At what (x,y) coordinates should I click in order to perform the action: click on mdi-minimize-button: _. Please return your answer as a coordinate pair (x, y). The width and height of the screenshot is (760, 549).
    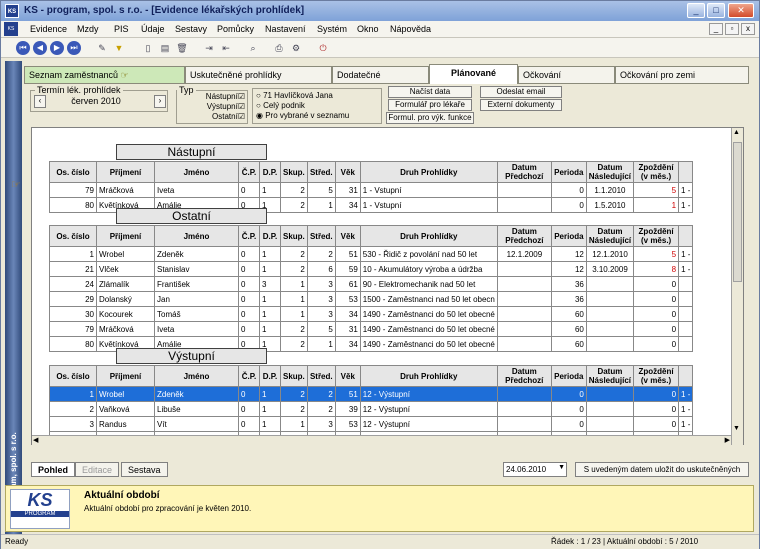
    Looking at the image, I should click on (716, 29).